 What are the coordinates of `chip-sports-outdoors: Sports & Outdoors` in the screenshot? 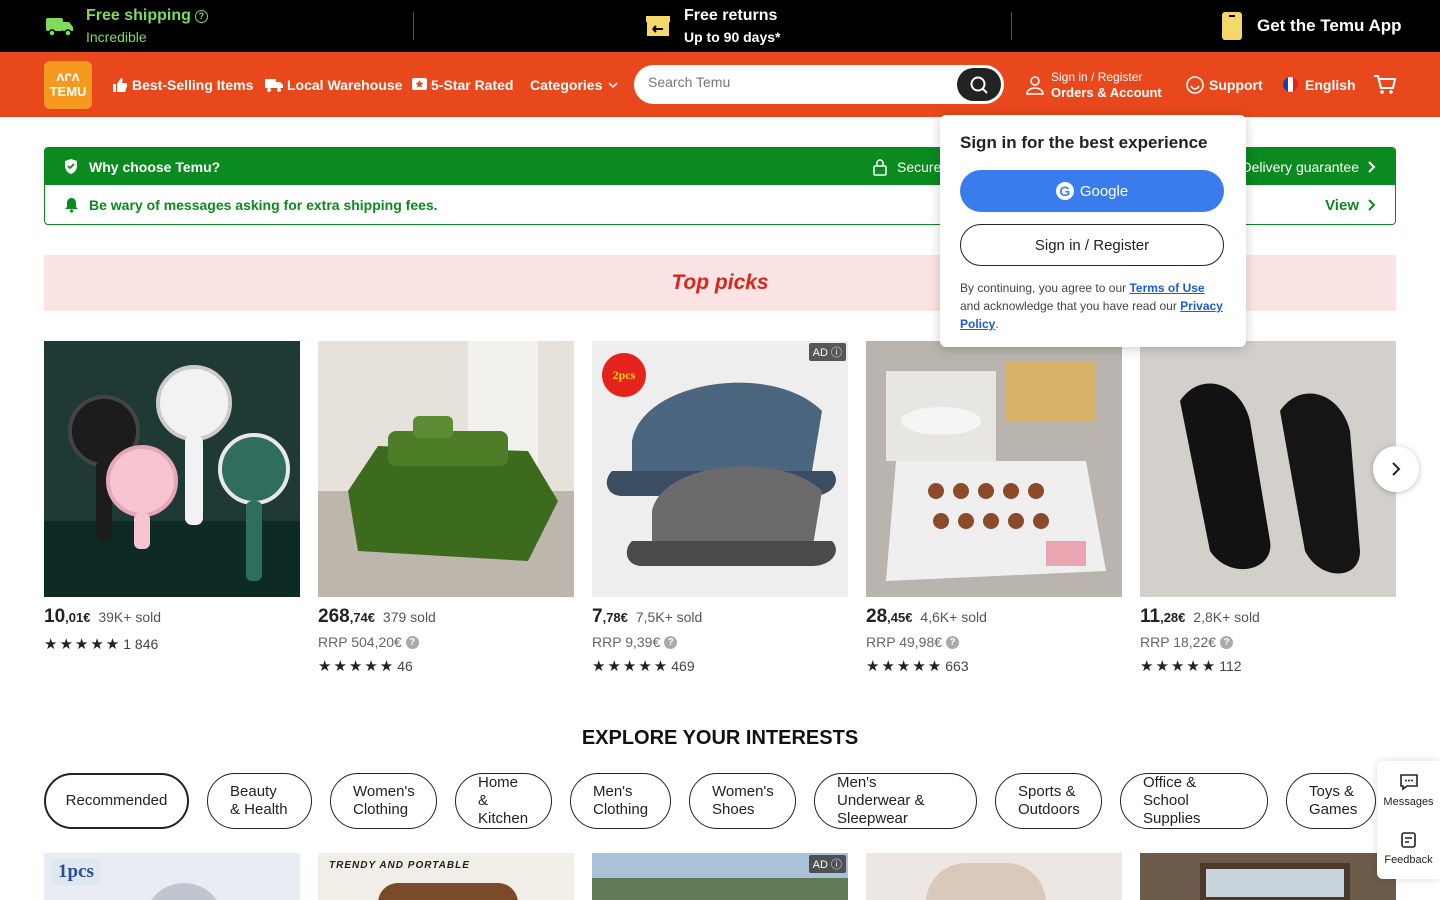 It's located at (1048, 801).